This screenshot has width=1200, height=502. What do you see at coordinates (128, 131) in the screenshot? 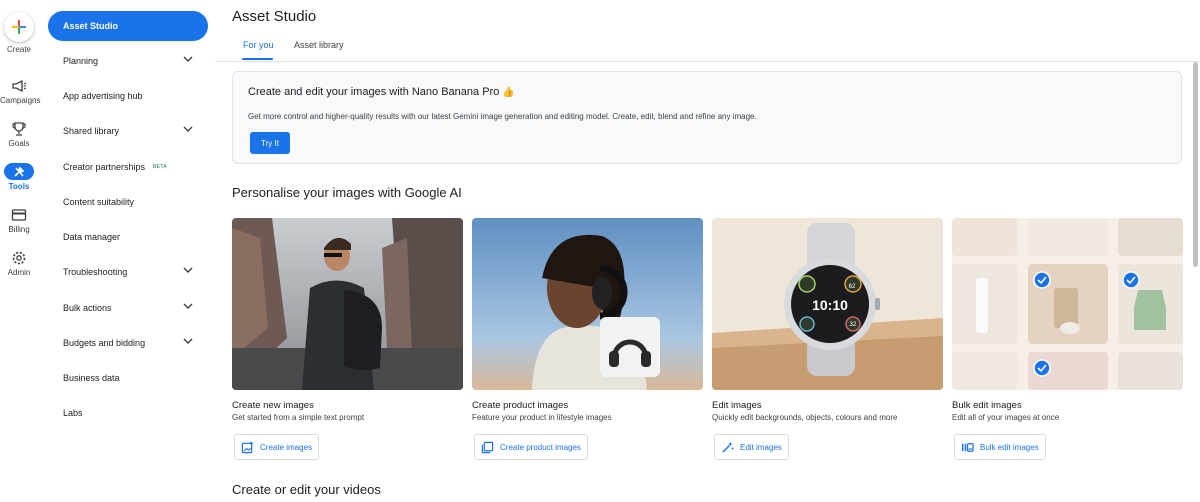
I see `sidebar-item-shared-library: Shared library` at bounding box center [128, 131].